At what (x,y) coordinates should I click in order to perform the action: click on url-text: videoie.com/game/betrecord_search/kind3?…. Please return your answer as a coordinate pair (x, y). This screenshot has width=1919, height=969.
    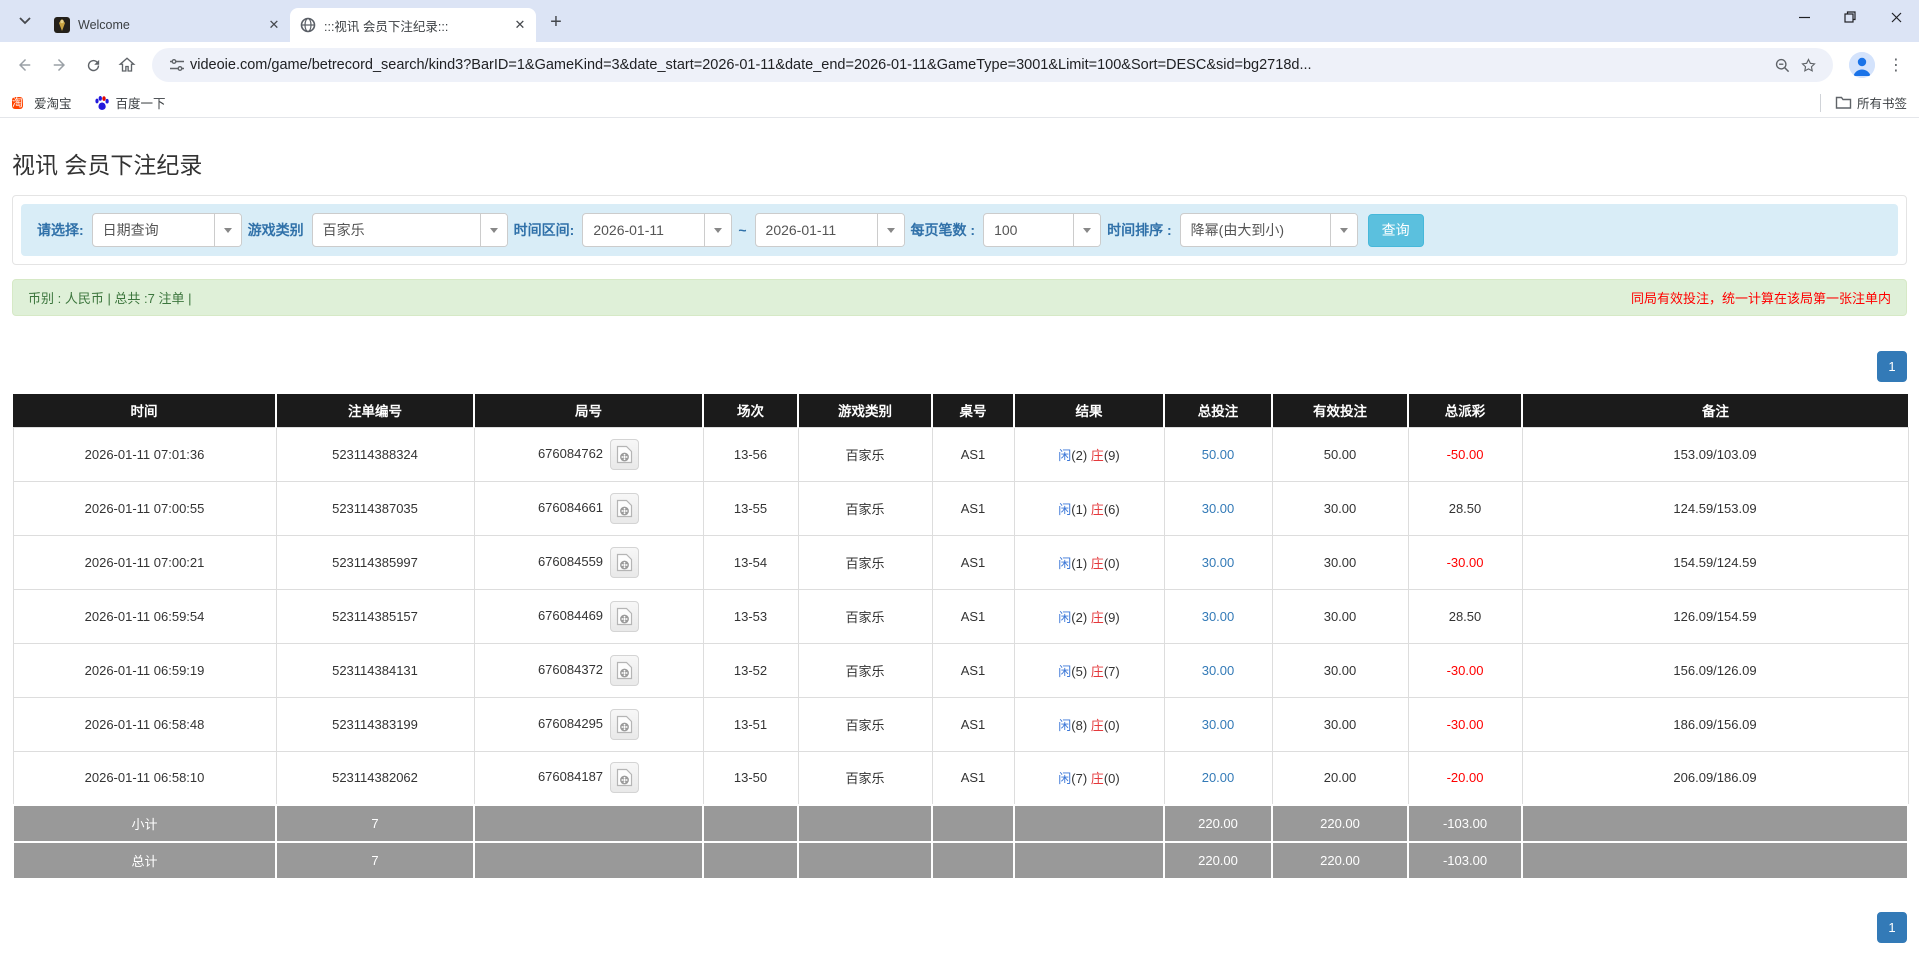
    Looking at the image, I should click on (979, 65).